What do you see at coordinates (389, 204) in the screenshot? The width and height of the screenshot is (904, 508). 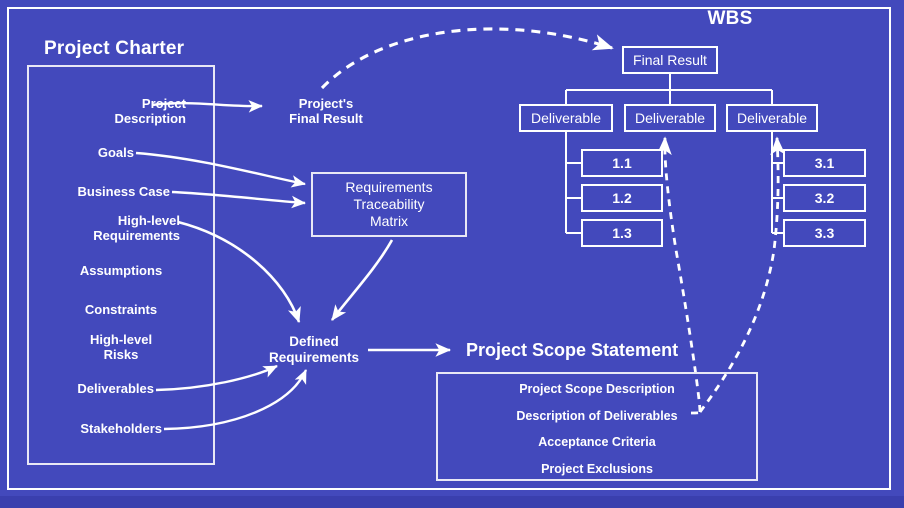 I see `requirements-traceability-matrix-label: Requirements Traceability Matrix` at bounding box center [389, 204].